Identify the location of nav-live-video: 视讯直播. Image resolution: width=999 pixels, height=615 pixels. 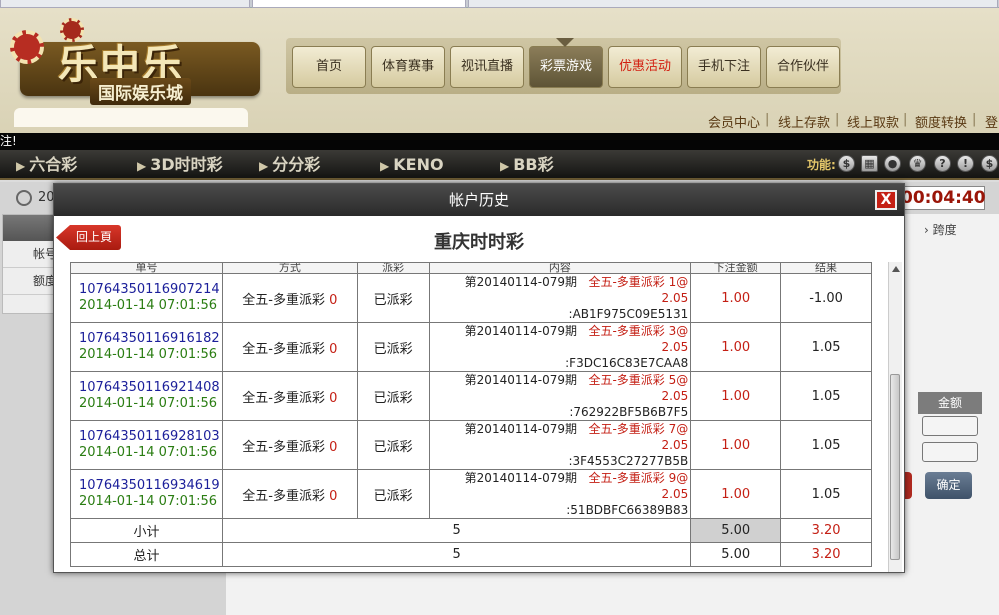
(487, 67).